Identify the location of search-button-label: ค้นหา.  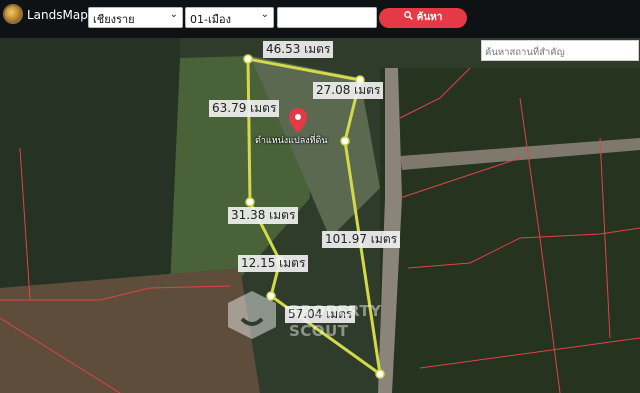
(429, 17).